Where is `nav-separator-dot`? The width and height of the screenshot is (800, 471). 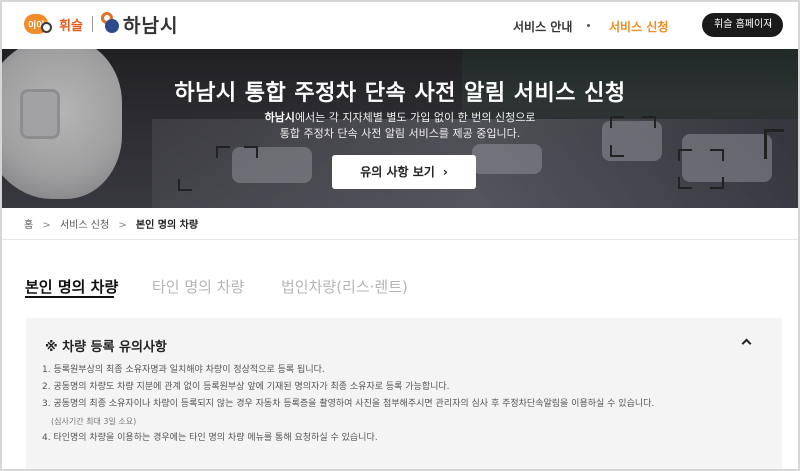
nav-separator-dot is located at coordinates (588, 25).